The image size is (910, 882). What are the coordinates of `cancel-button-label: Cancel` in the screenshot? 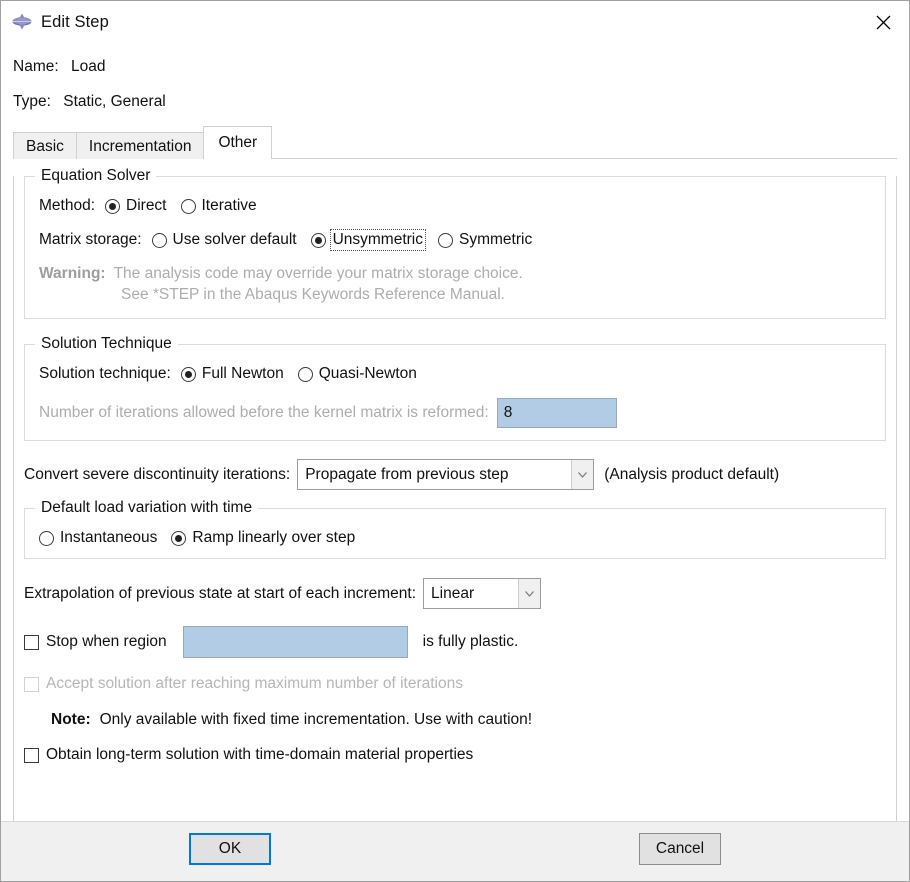 It's located at (680, 848).